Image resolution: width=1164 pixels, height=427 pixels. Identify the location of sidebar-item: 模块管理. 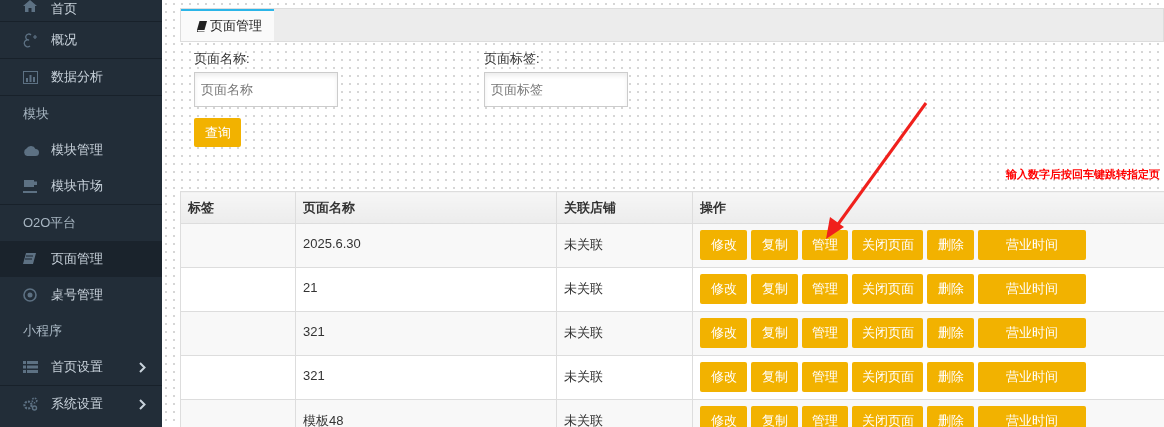
(81, 150).